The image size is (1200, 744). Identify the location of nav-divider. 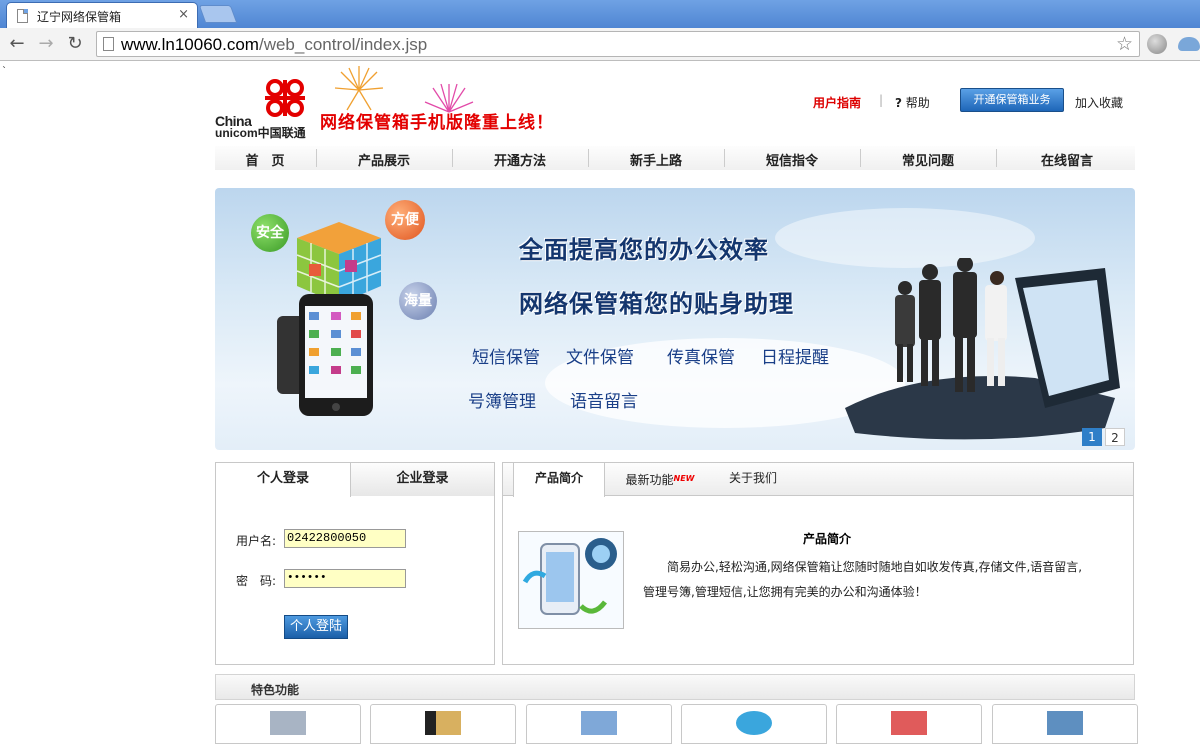
(996, 158).